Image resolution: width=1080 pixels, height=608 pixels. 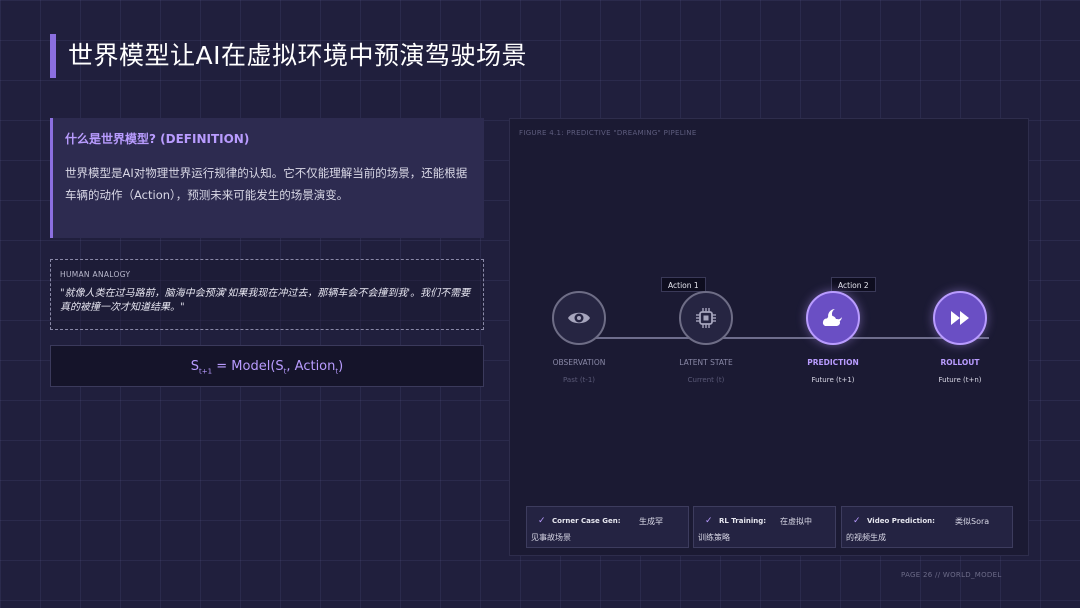 What do you see at coordinates (683, 284) in the screenshot?
I see `action-tag-1: Action 1` at bounding box center [683, 284].